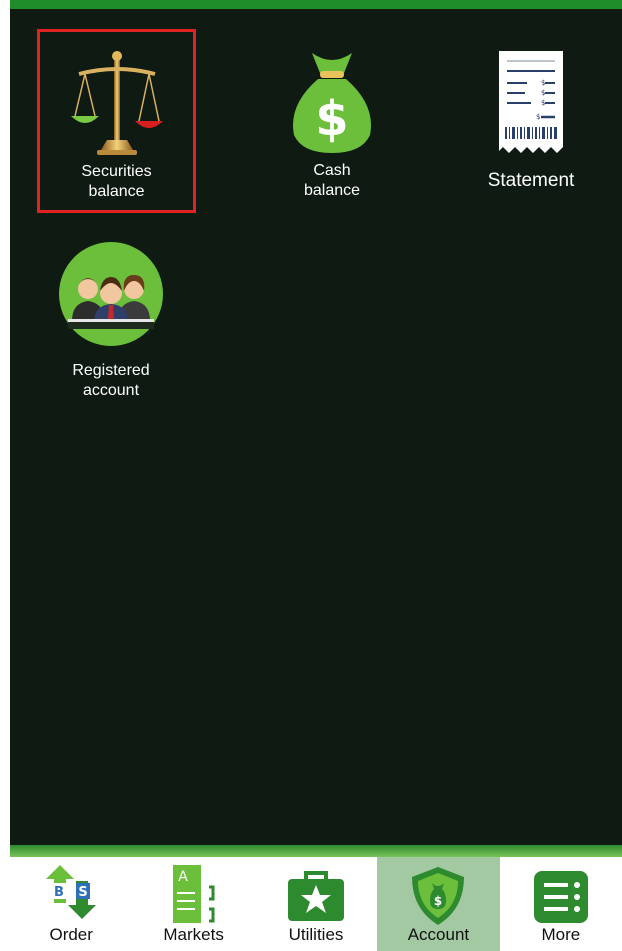  I want to click on registered-account-tile: Registered account, so click(111, 321).